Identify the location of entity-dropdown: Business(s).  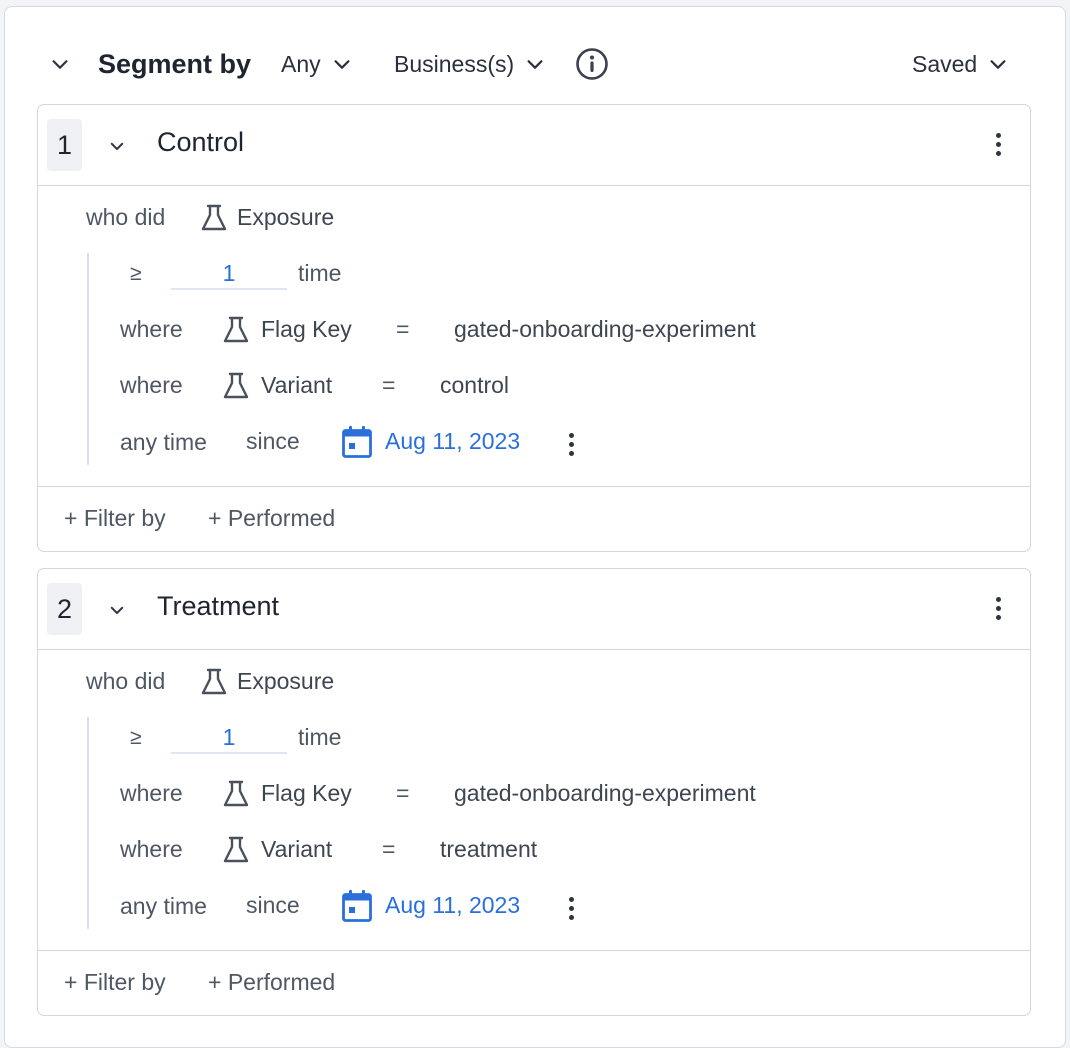
(470, 64).